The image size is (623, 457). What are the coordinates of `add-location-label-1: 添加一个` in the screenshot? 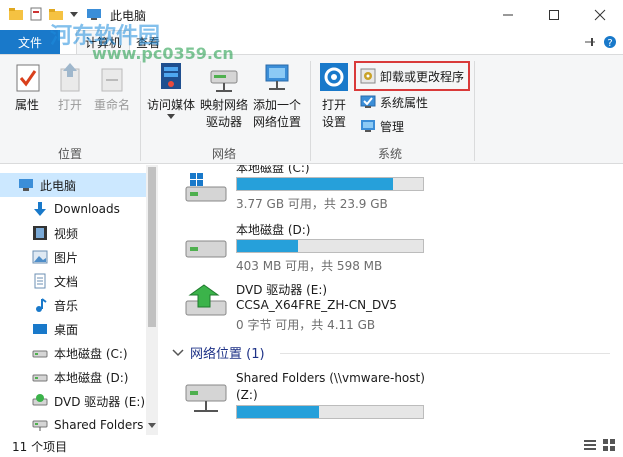 It's located at (276, 105).